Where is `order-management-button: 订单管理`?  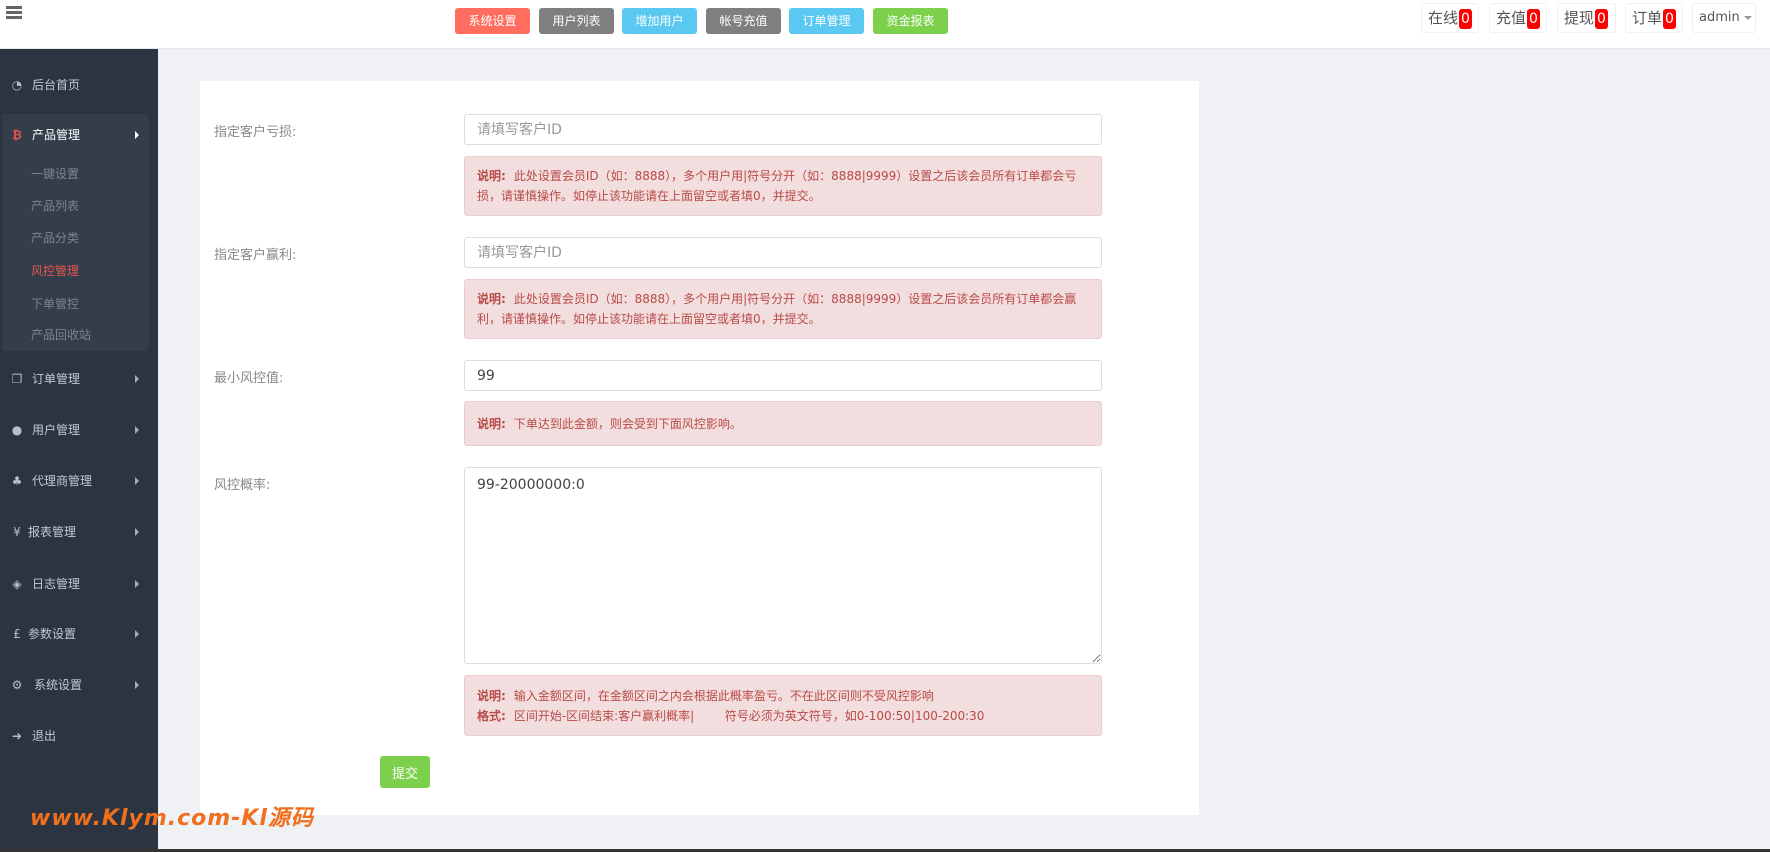 order-management-button: 订单管理 is located at coordinates (826, 21).